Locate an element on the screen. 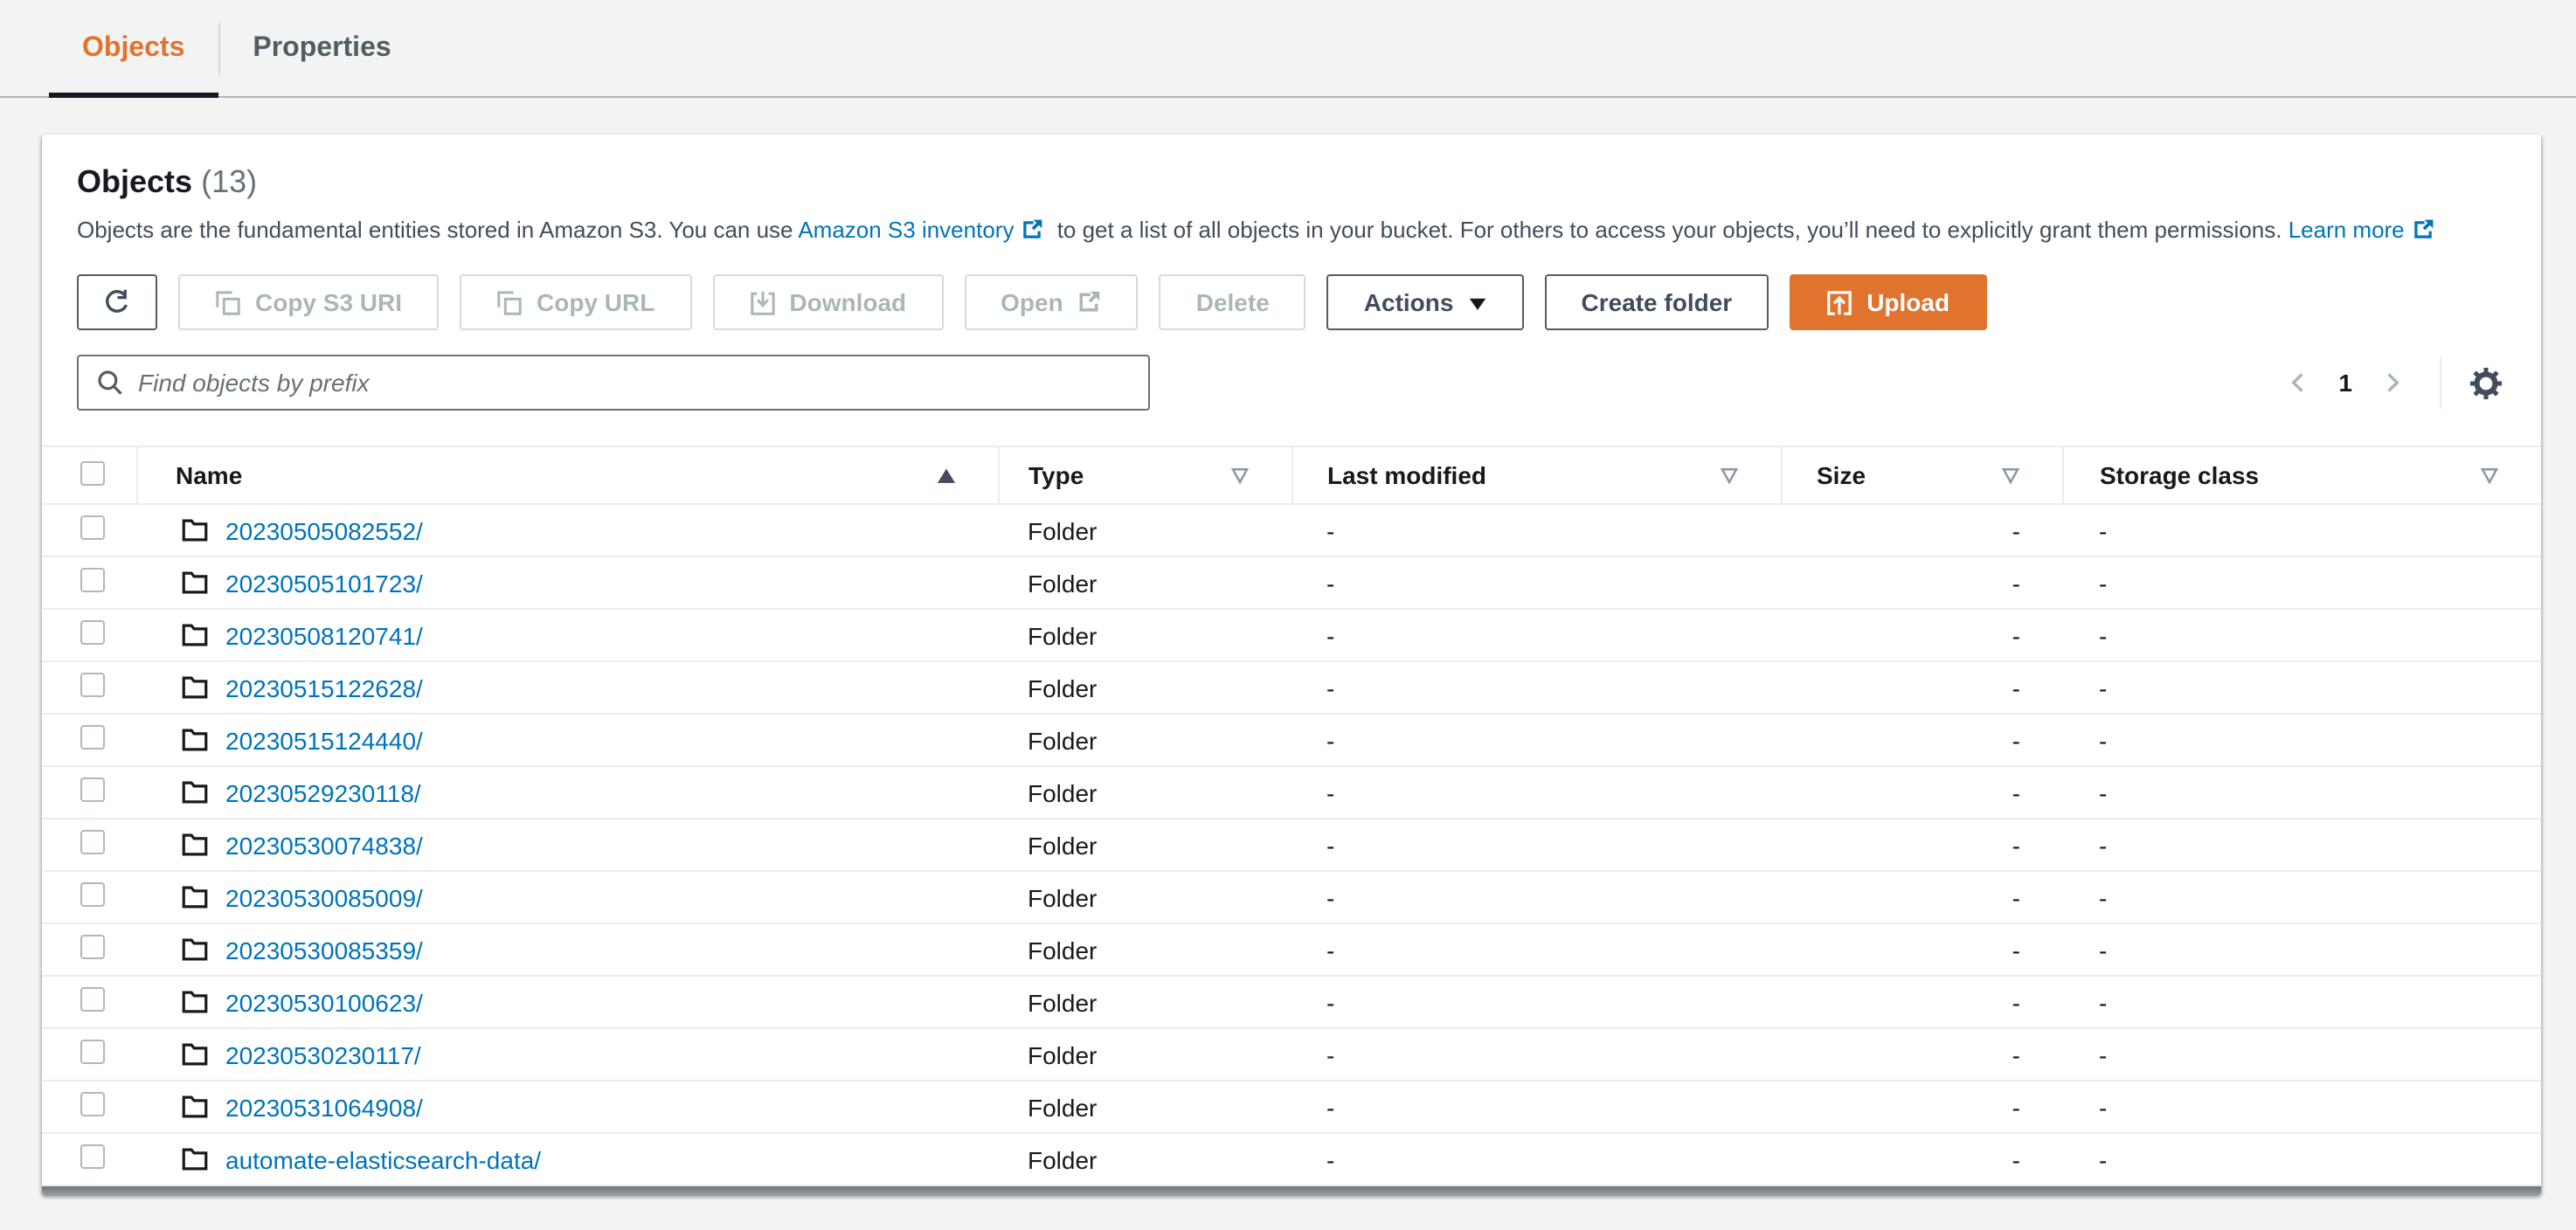 The height and width of the screenshot is (1230, 2576). table-row: 20230505101723/ Folder - - - is located at coordinates (1291, 583).